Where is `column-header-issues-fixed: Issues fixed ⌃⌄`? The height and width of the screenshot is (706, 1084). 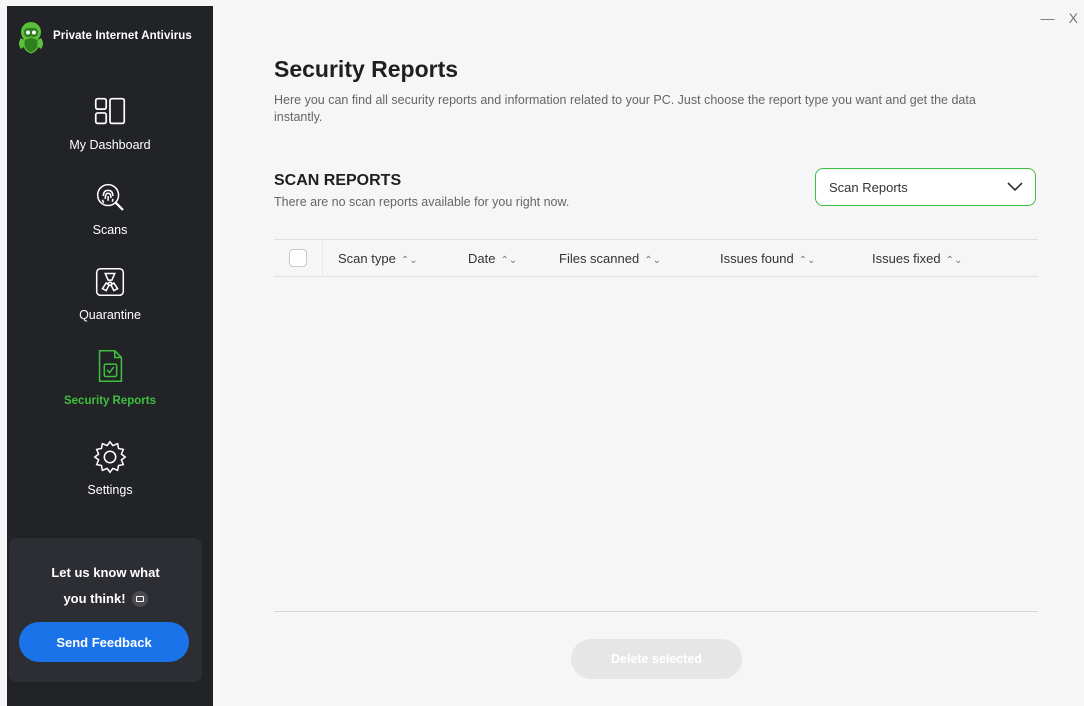 column-header-issues-fixed: Issues fixed ⌃⌄ is located at coordinates (917, 258).